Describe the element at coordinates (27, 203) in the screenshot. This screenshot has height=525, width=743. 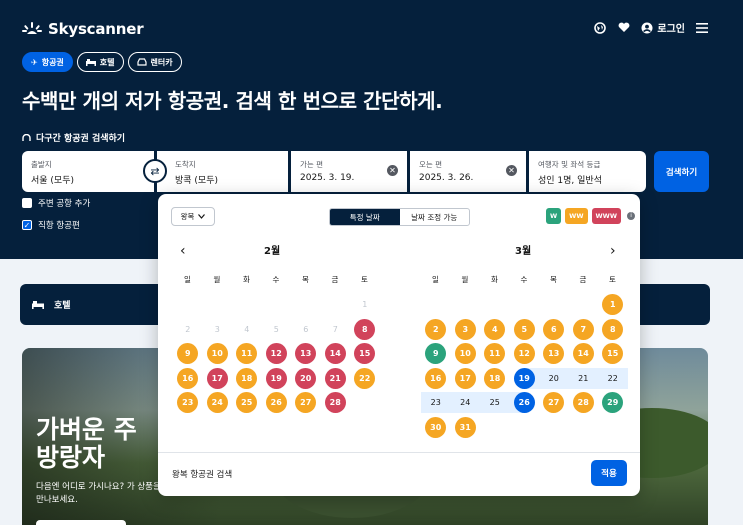
I see `checkbox-unchecked` at that location.